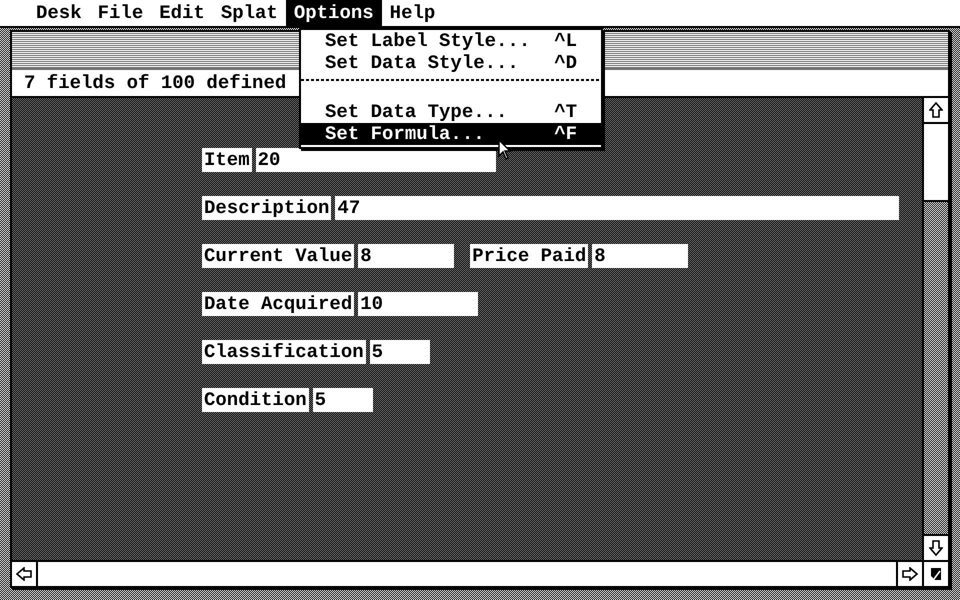  What do you see at coordinates (910, 574) in the screenshot?
I see `right-arrow-icon` at bounding box center [910, 574].